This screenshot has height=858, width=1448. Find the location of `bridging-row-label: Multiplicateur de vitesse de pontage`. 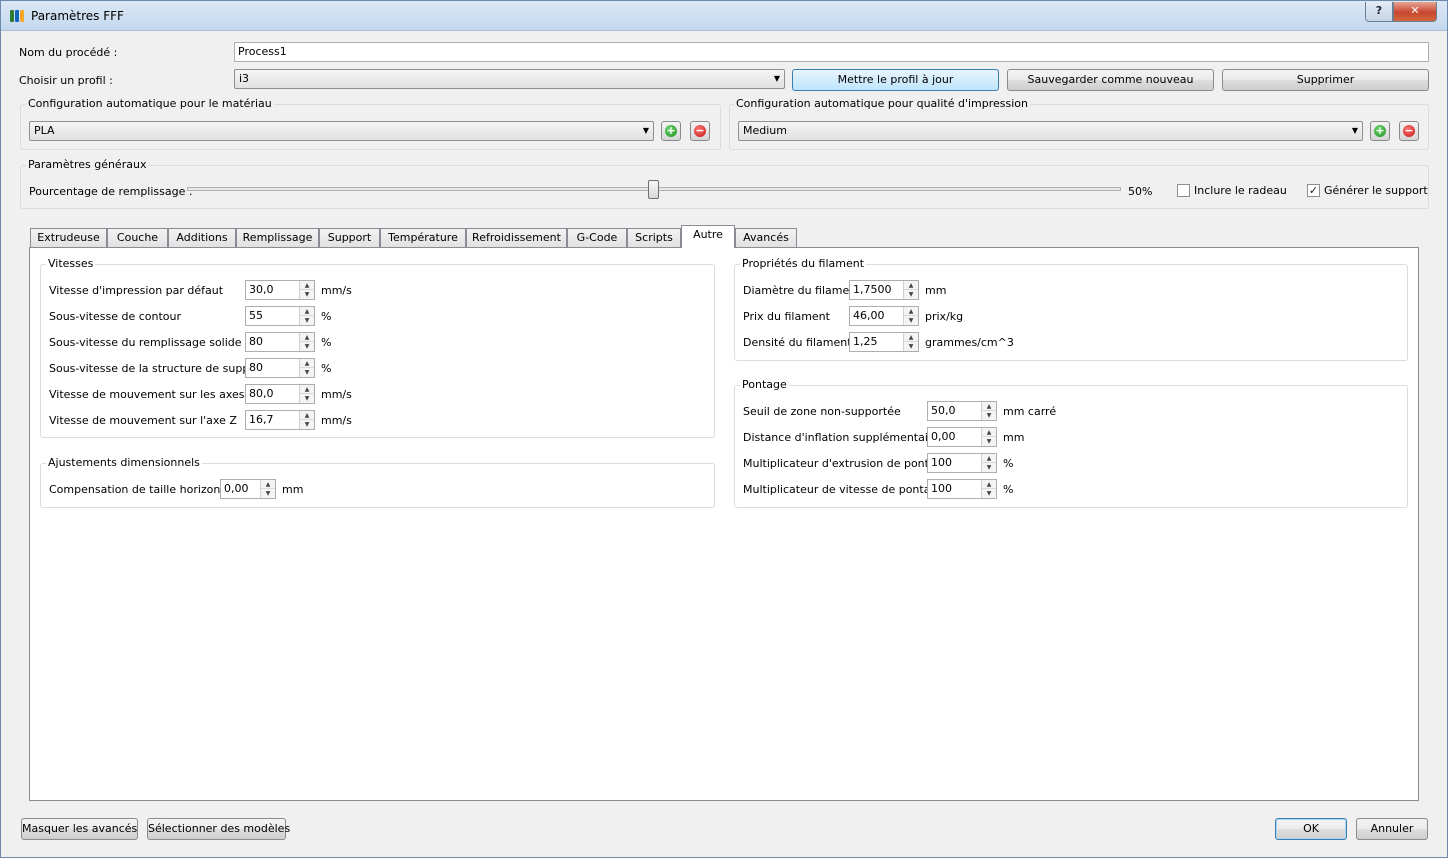

bridging-row-label: Multiplicateur de vitesse de pontage is located at coordinates (844, 489).